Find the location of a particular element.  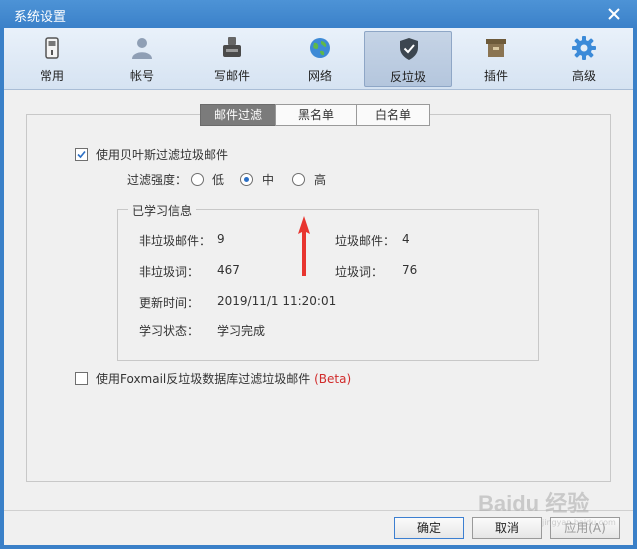

phone-icon is located at coordinates (52, 48).